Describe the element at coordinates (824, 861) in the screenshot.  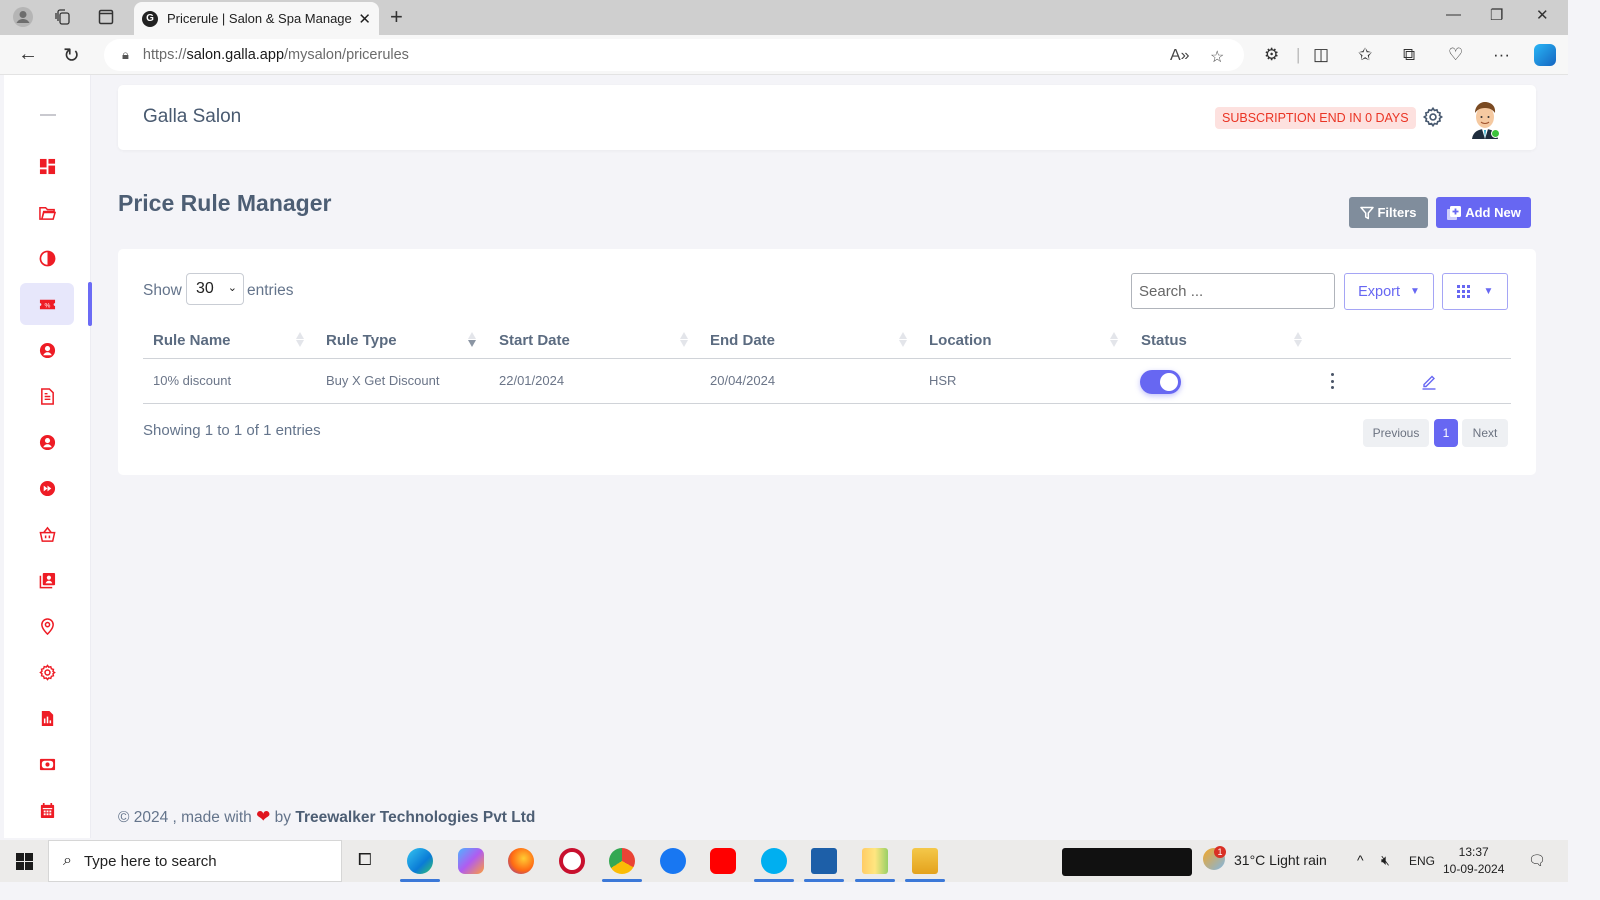
I see `microsoft-store-app-icon` at that location.